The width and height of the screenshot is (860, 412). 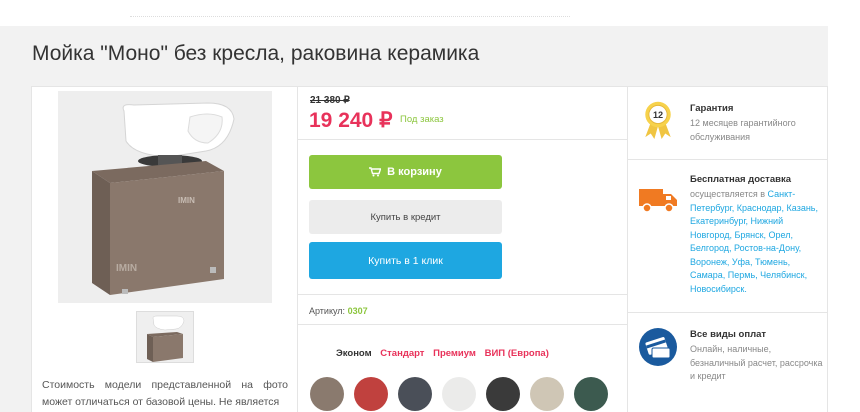 I want to click on buy-on-credit-label: Купить в кредит, so click(x=405, y=217).